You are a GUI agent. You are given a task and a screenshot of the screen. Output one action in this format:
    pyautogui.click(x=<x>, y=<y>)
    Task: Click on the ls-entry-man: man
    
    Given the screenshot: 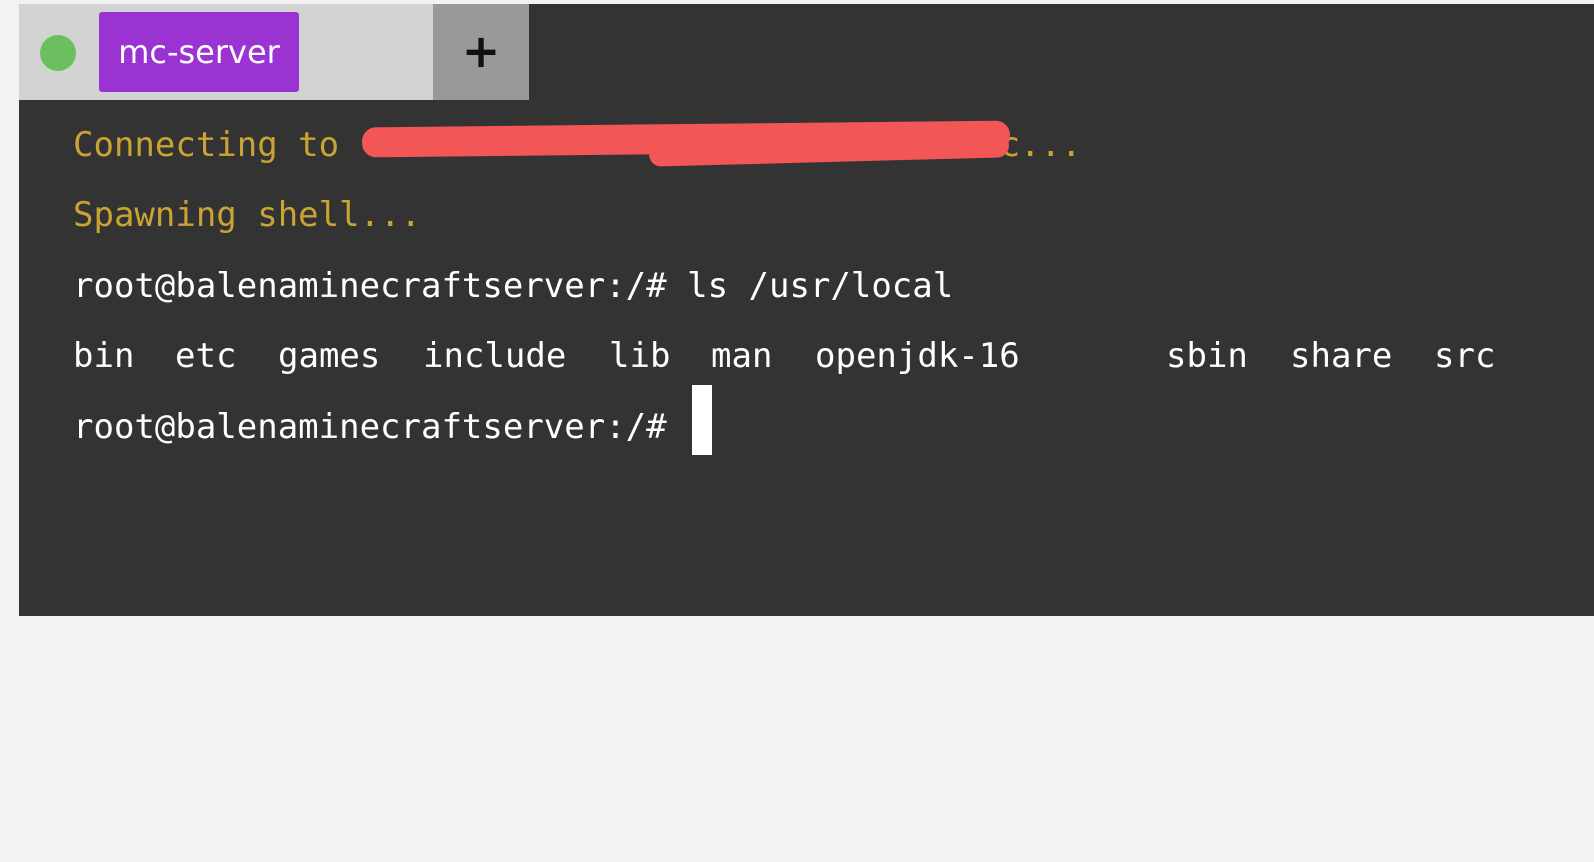 What is the action you would take?
    pyautogui.click(x=742, y=356)
    